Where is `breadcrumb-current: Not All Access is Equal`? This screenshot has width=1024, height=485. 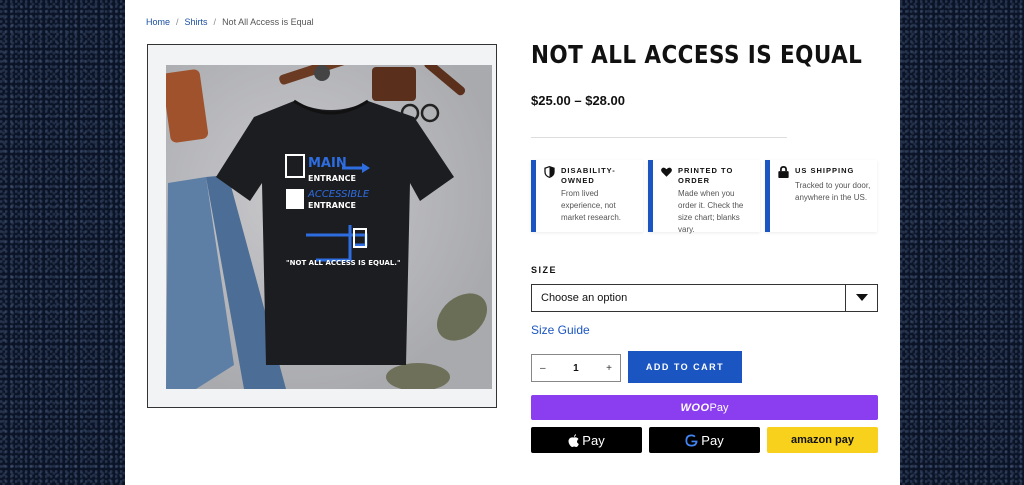 breadcrumb-current: Not All Access is Equal is located at coordinates (268, 22).